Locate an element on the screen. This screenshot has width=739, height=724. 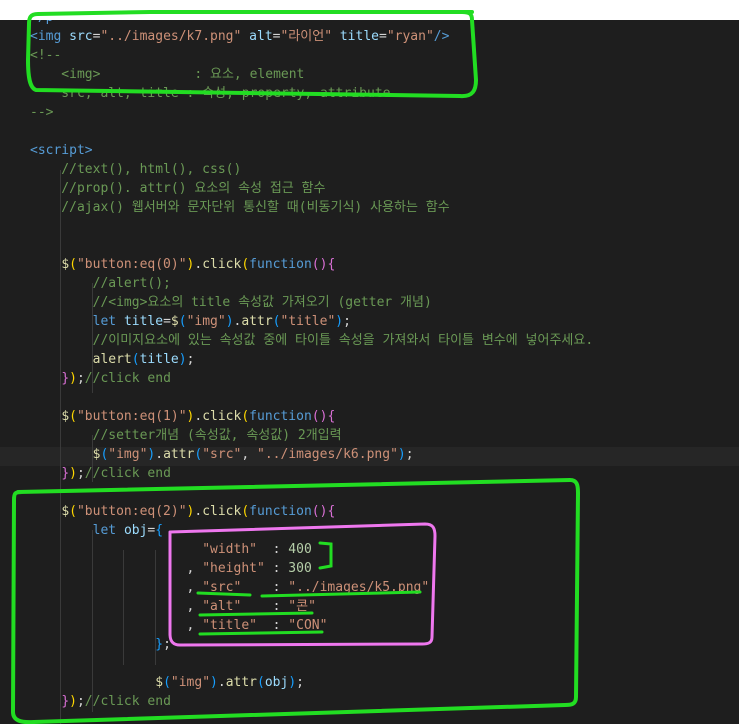
code-line: let obj={ is located at coordinates (96, 530).